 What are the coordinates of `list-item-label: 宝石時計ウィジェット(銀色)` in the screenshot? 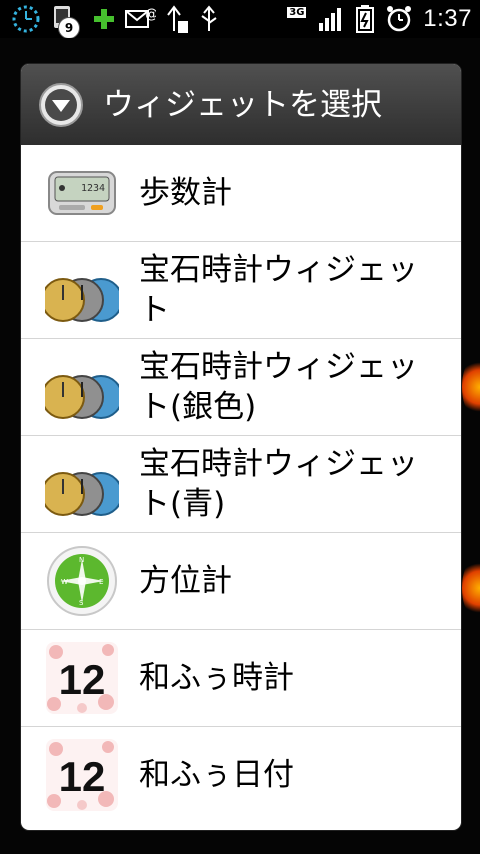 It's located at (278, 387).